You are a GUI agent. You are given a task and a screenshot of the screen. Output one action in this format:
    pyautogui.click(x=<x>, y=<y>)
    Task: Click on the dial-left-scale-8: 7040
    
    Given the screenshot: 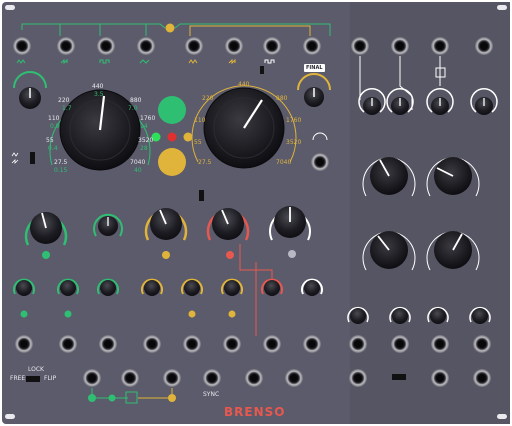 What is the action you would take?
    pyautogui.click(x=138, y=162)
    